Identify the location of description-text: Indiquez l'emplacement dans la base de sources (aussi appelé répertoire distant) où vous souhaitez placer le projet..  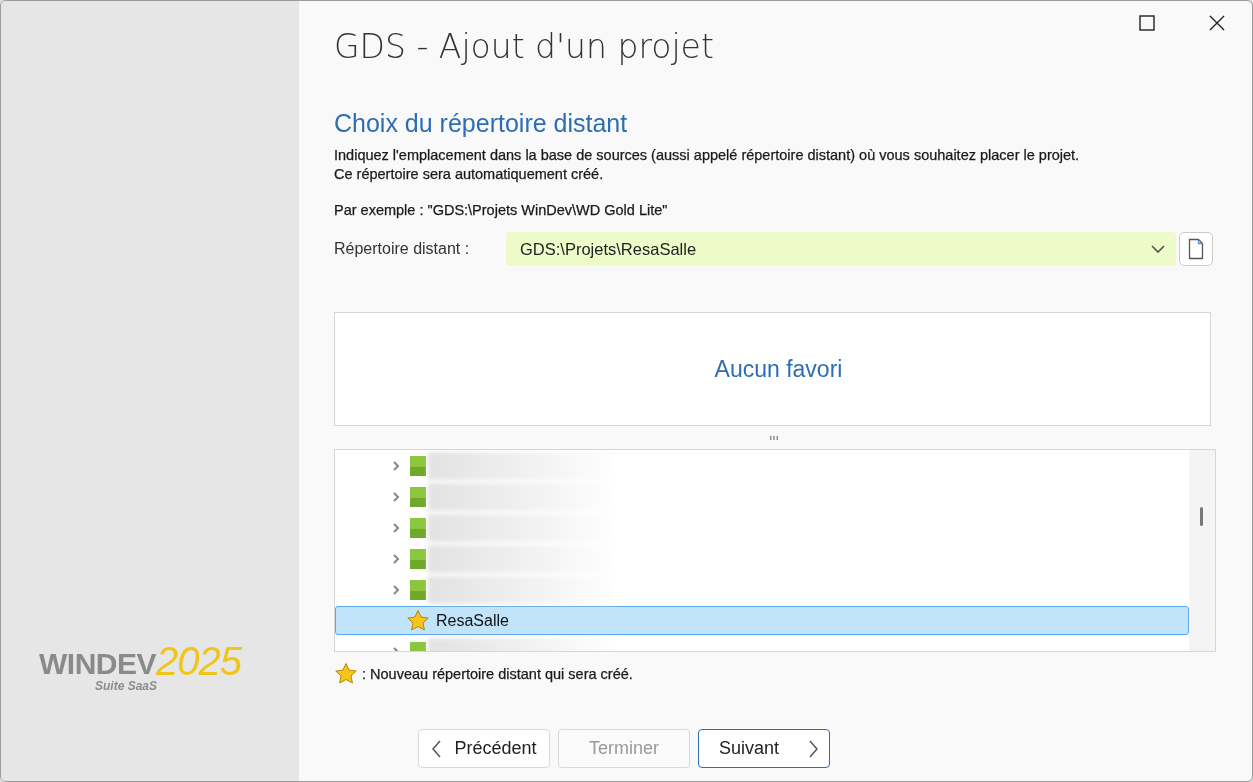
(707, 155).